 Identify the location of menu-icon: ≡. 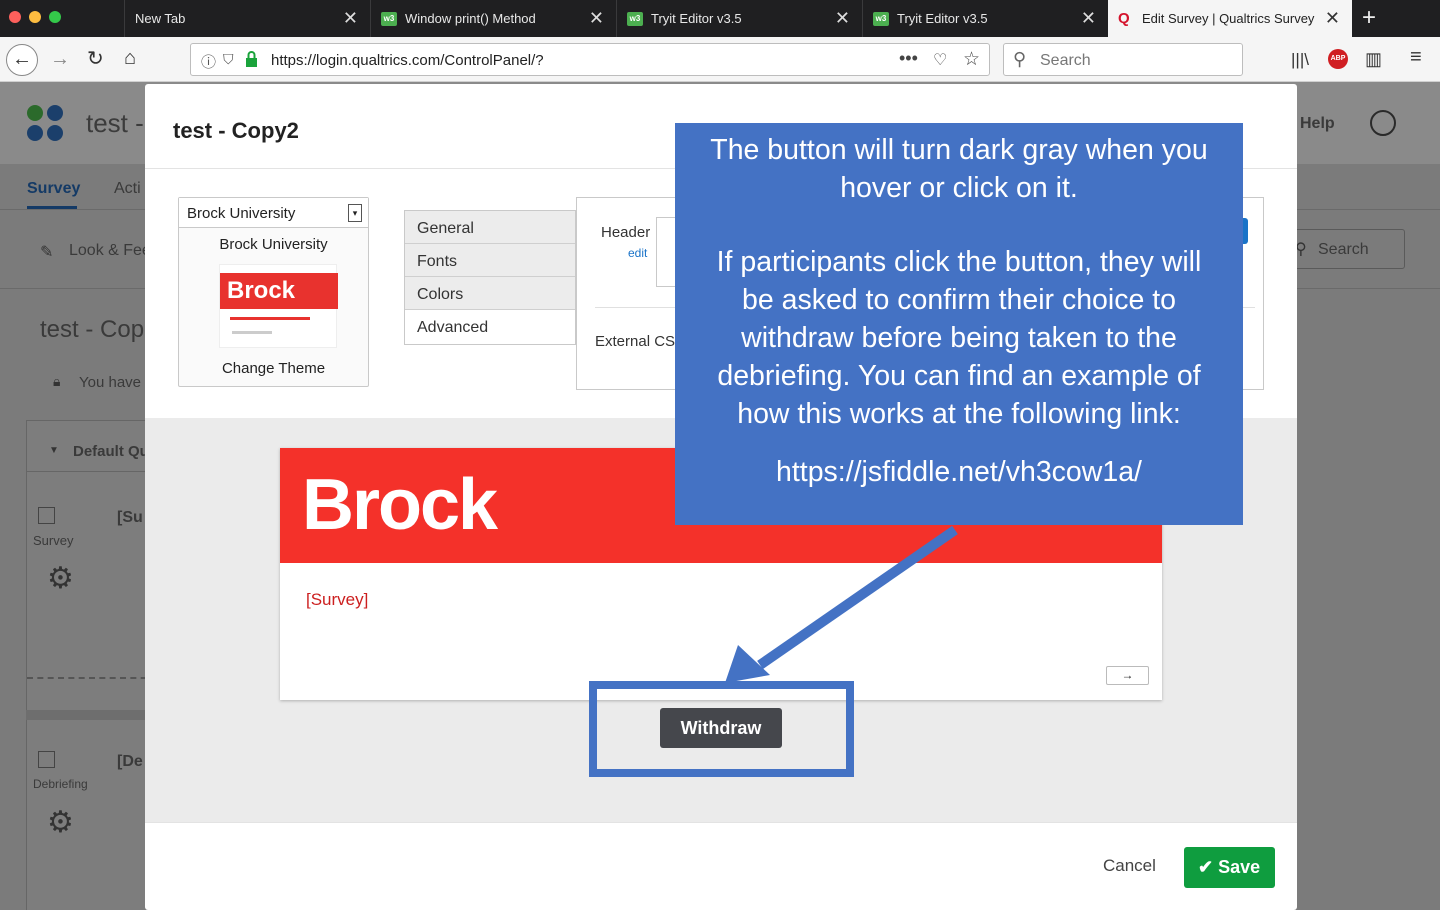
(1416, 57).